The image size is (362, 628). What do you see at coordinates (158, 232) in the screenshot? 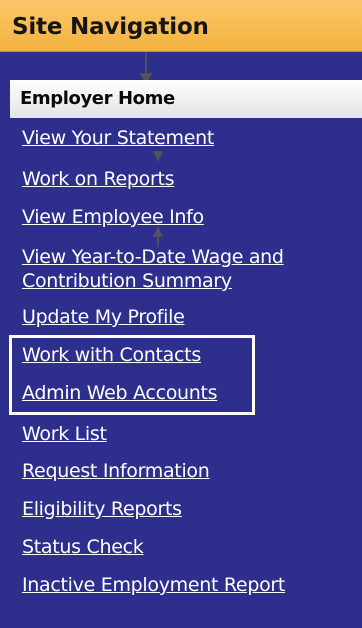
I see `arrow-head-up-icon` at bounding box center [158, 232].